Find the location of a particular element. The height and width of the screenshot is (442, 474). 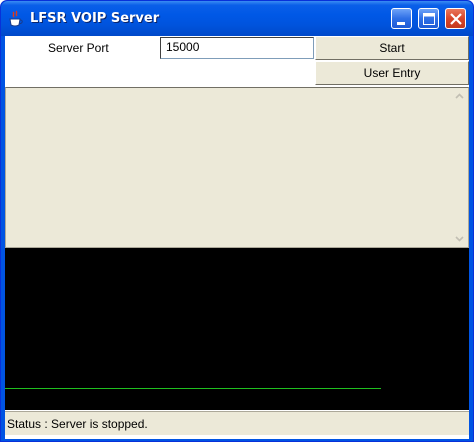

user-entry-button: User Entry is located at coordinates (392, 73).